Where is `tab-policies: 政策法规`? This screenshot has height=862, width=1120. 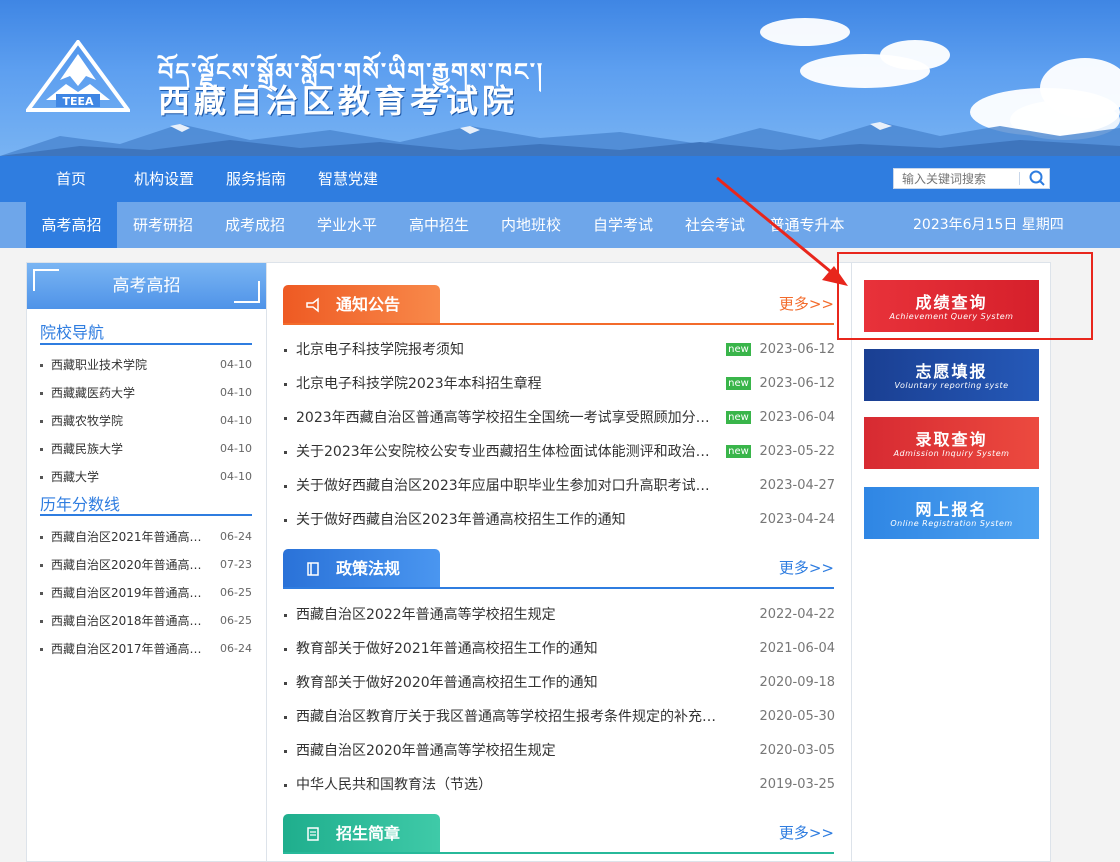
tab-policies: 政策法规 is located at coordinates (361, 568).